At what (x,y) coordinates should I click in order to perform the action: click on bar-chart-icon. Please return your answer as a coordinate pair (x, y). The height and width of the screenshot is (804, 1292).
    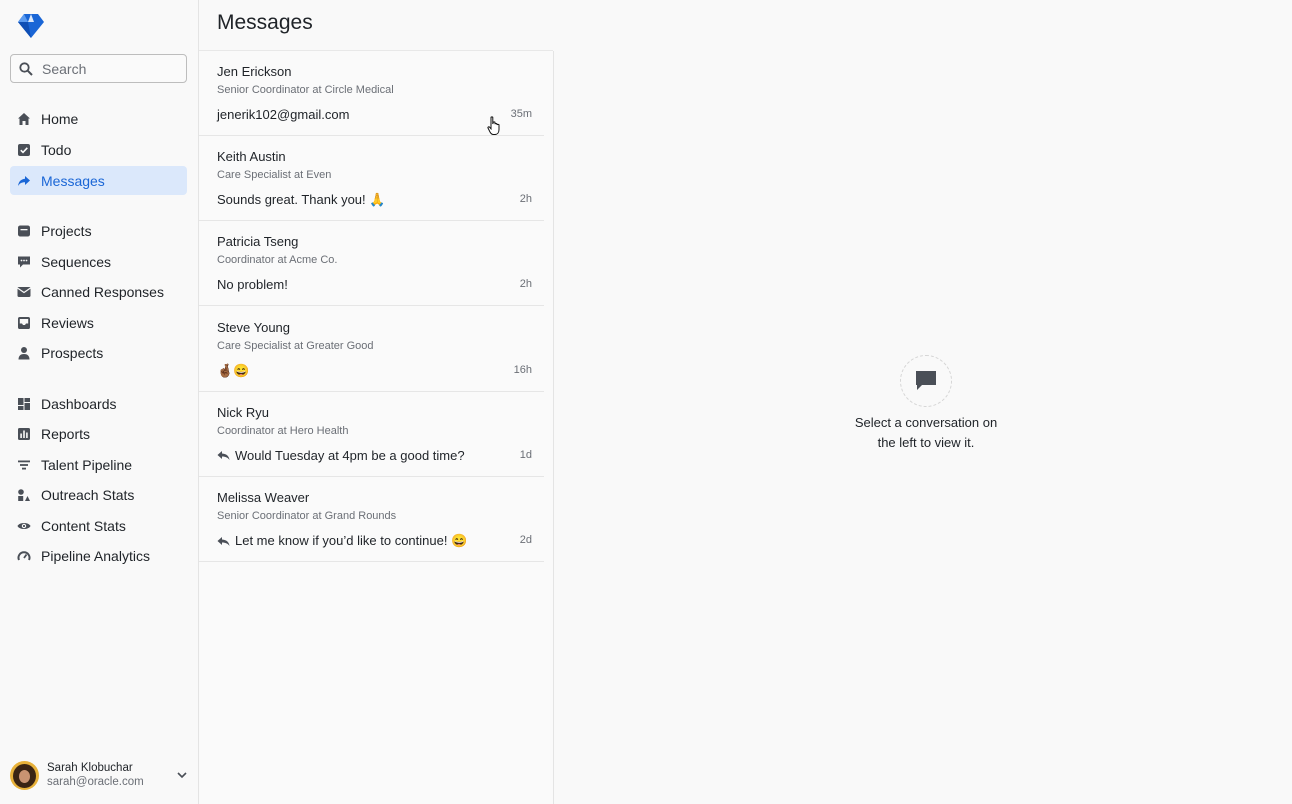
    Looking at the image, I should click on (24, 434).